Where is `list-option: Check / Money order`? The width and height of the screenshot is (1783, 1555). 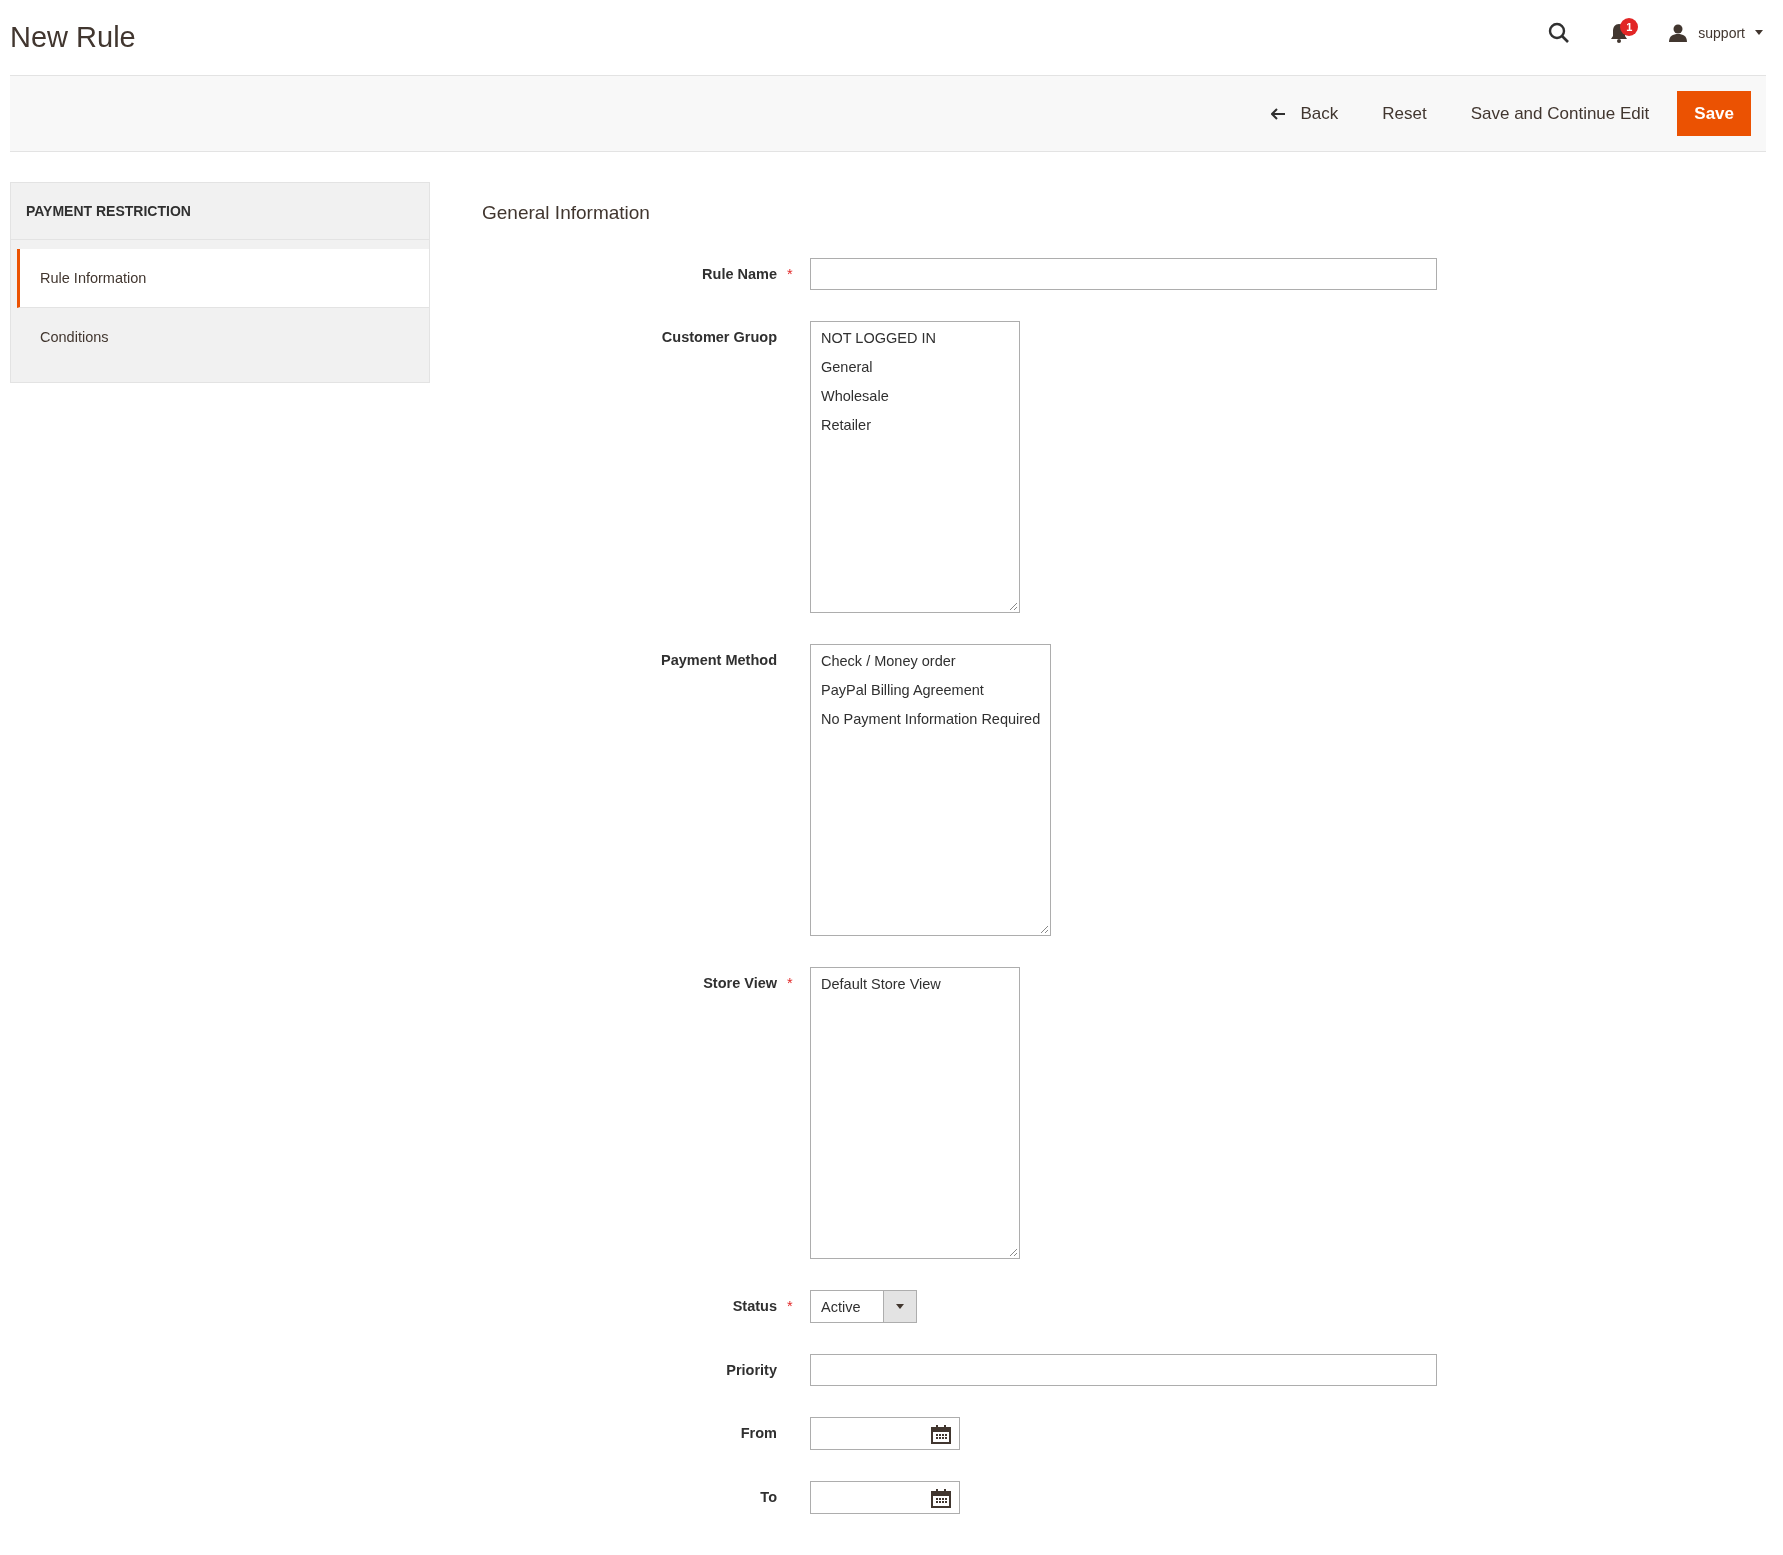
list-option: Check / Money order is located at coordinates (931, 665).